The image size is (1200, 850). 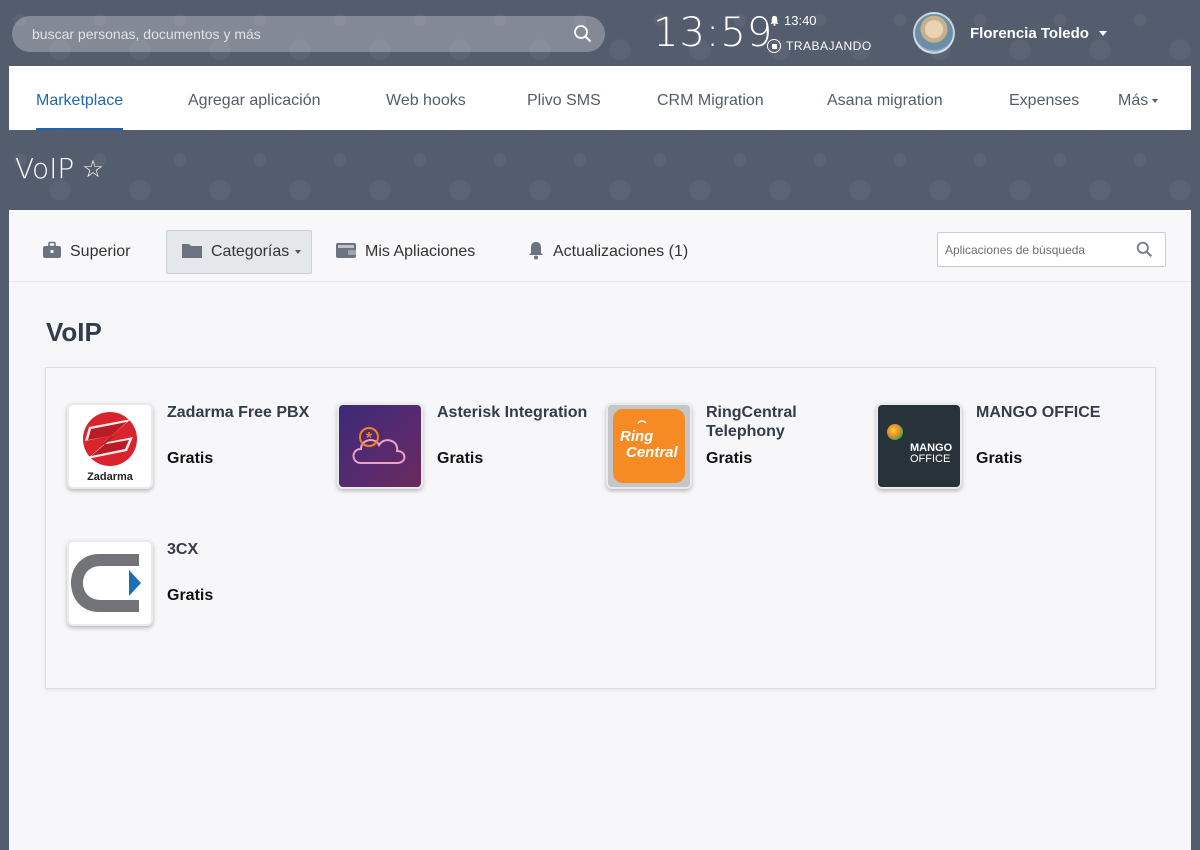 I want to click on user-menu: Florencia Toledo, so click(x=1038, y=33).